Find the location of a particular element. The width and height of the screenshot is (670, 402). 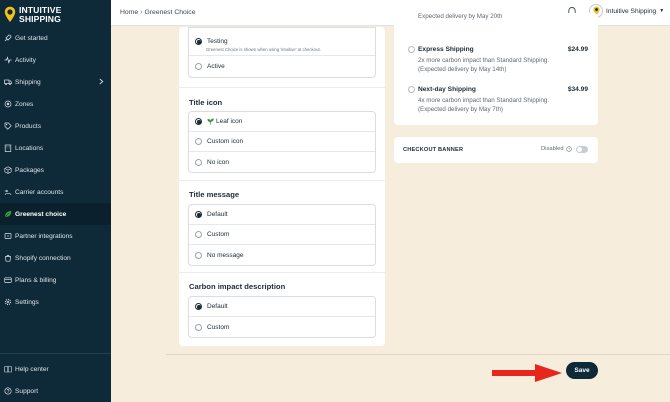

title-message-options: Default Custom No message is located at coordinates (282, 235).